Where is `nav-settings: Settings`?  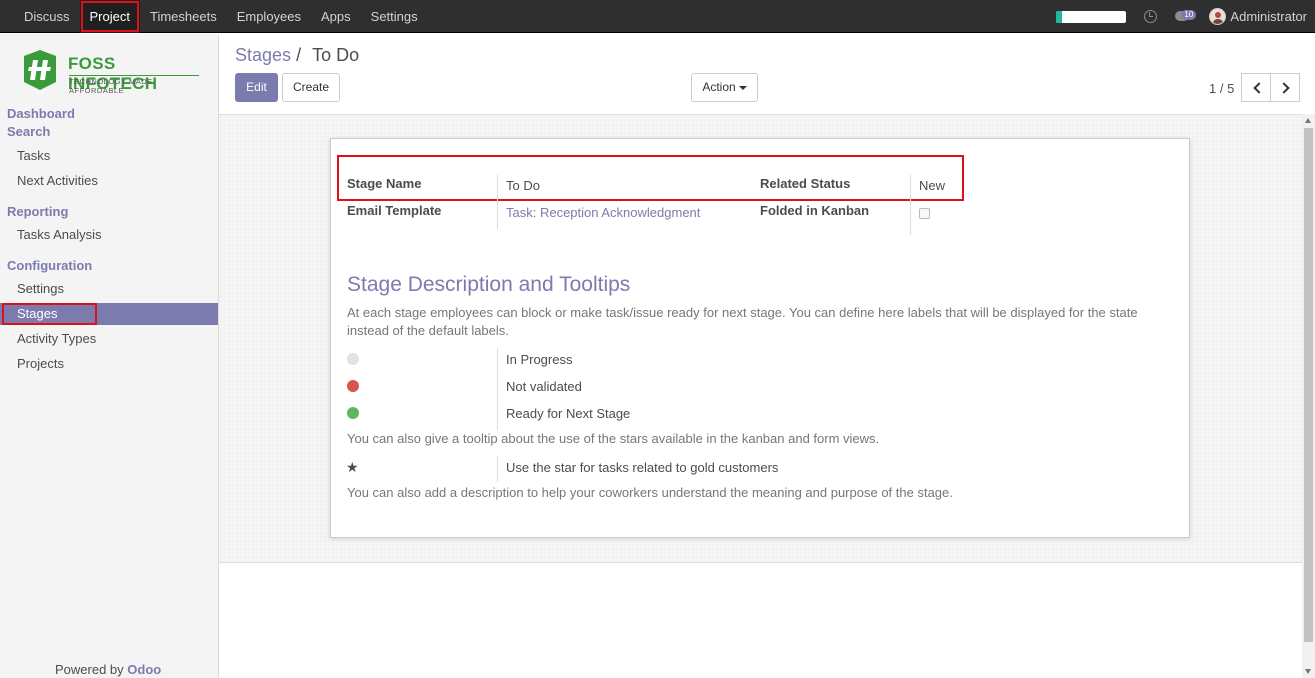 nav-settings: Settings is located at coordinates (109, 289).